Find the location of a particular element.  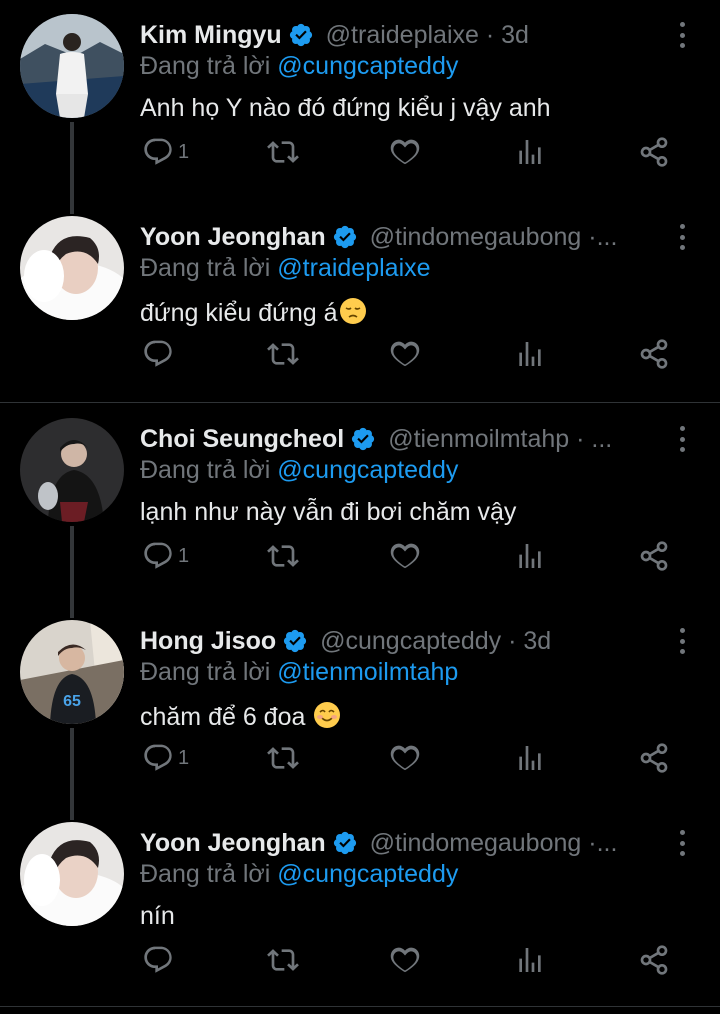

mention-link: @tienmoilmtahp is located at coordinates (367, 672).